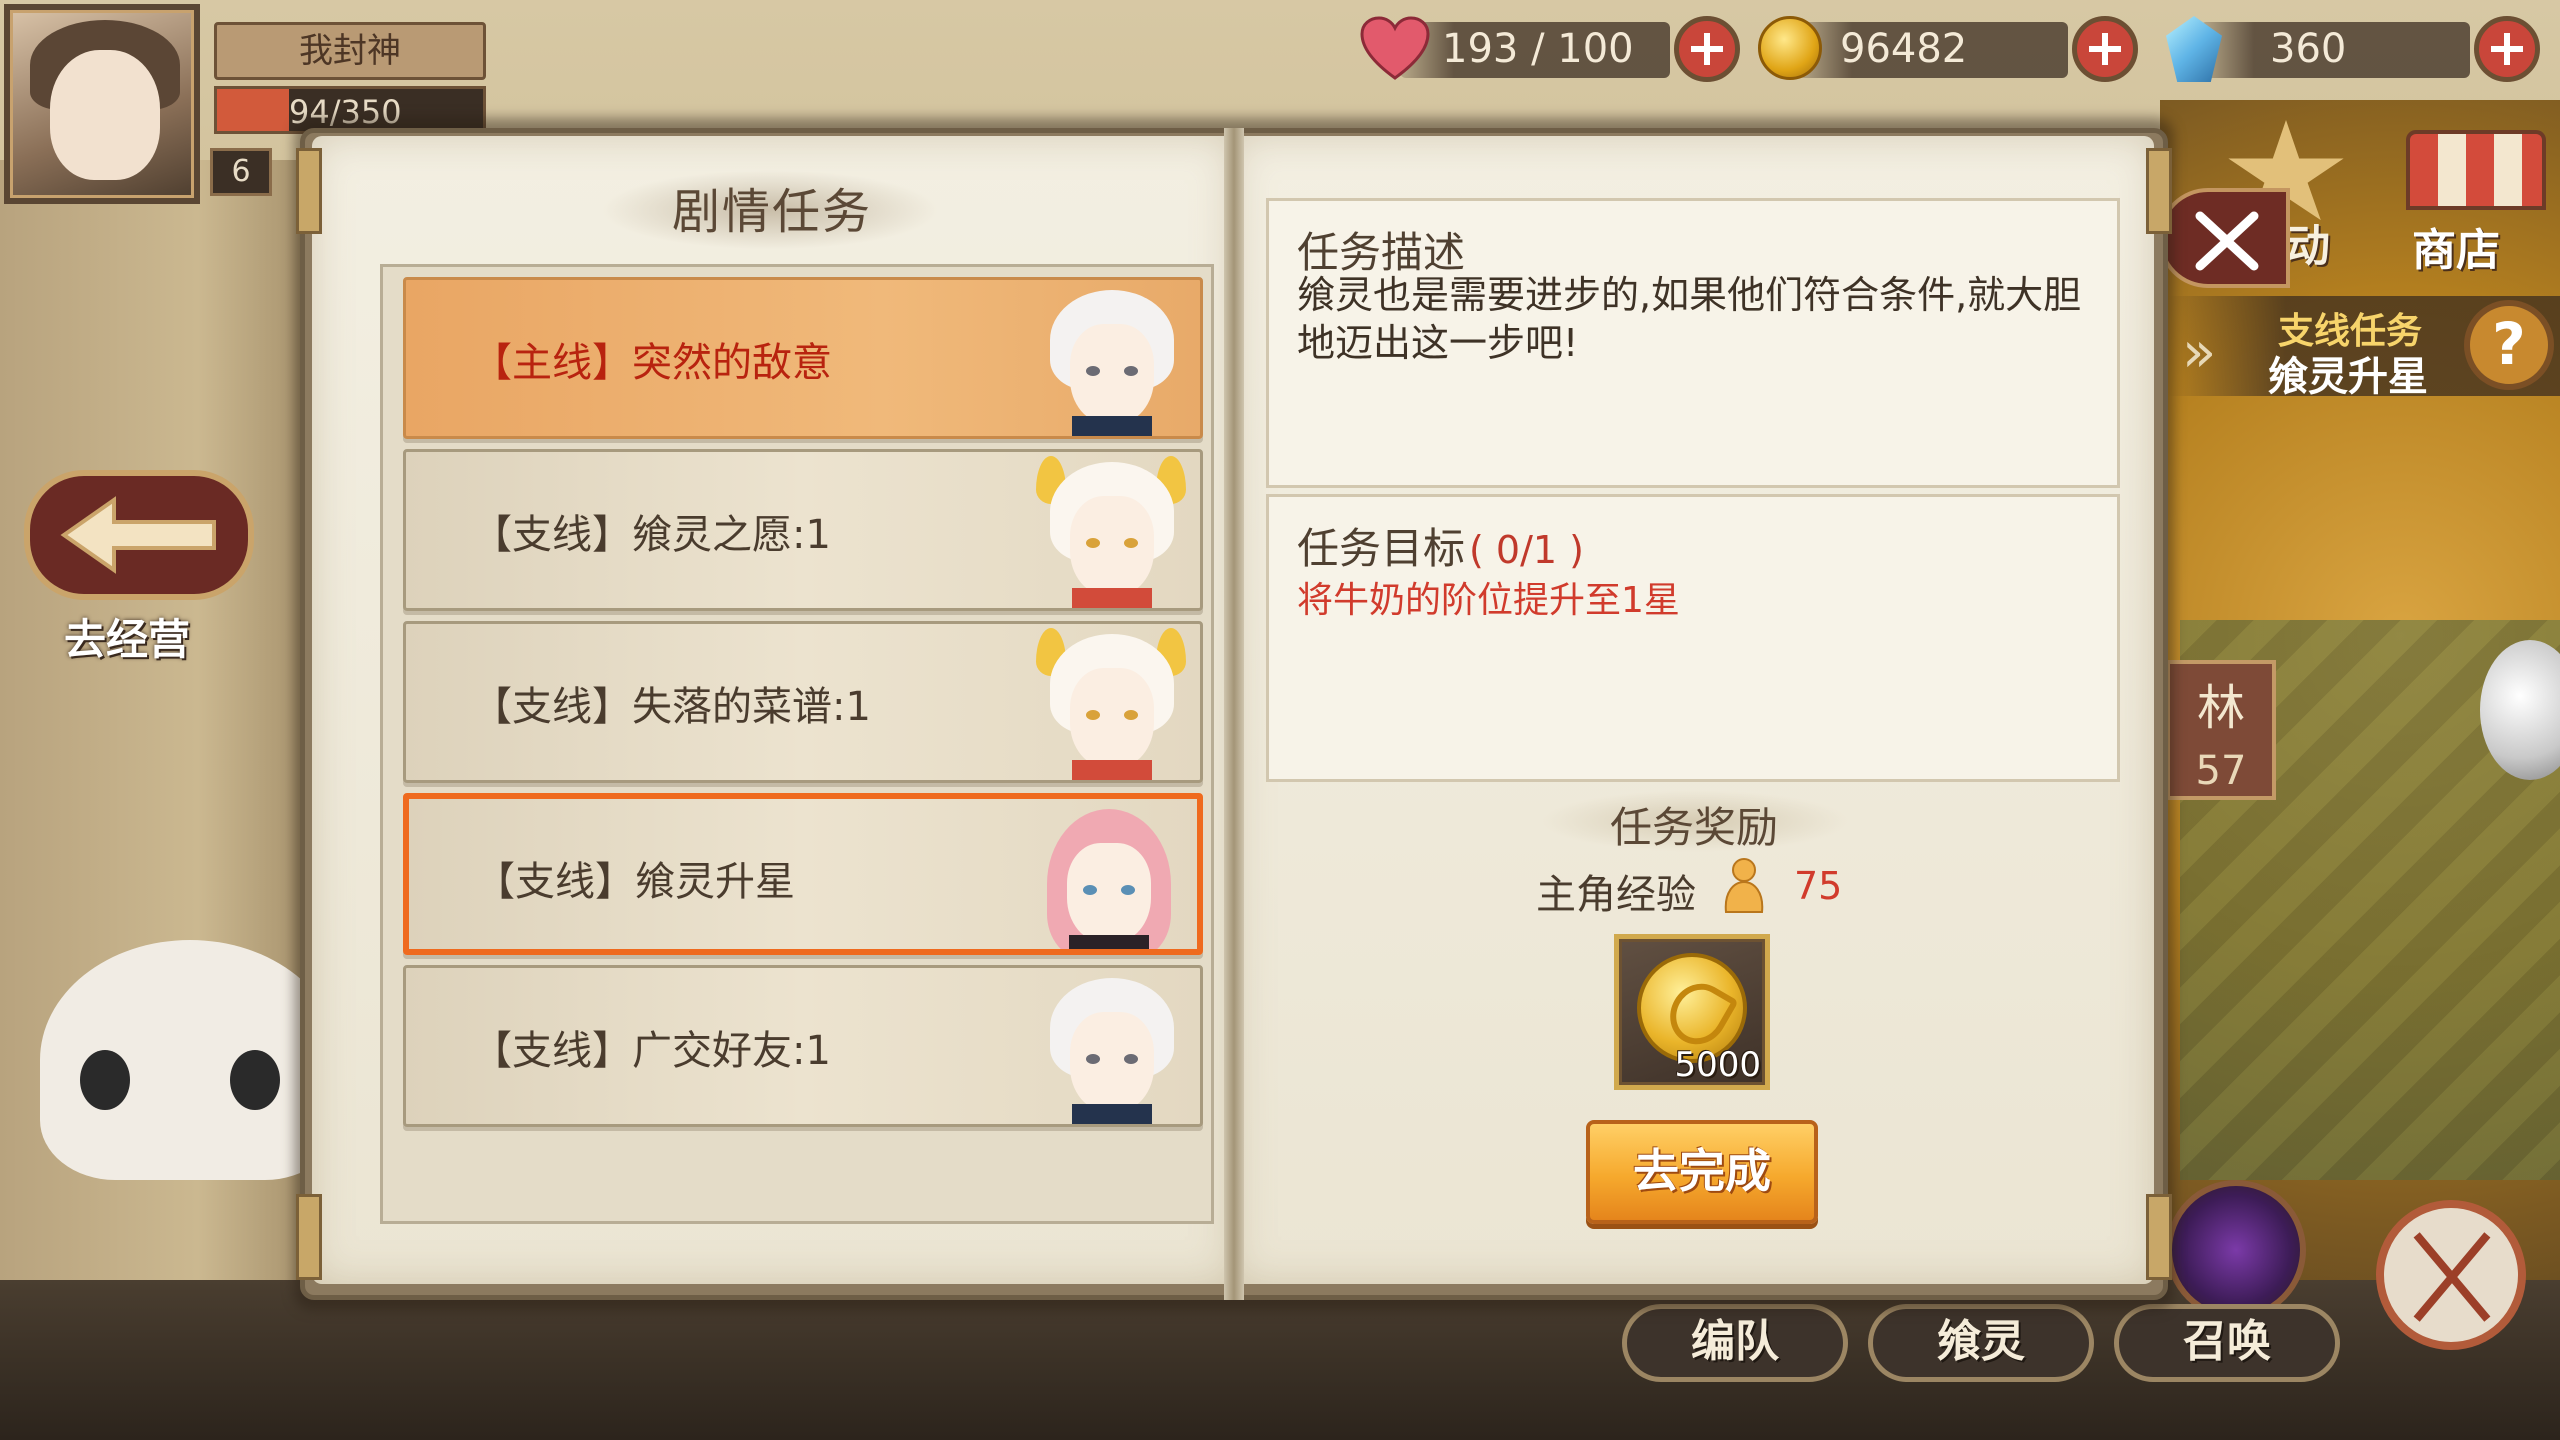 Image resolution: width=2560 pixels, height=1440 pixels. What do you see at coordinates (2195, 49) in the screenshot?
I see `crystal-icon` at bounding box center [2195, 49].